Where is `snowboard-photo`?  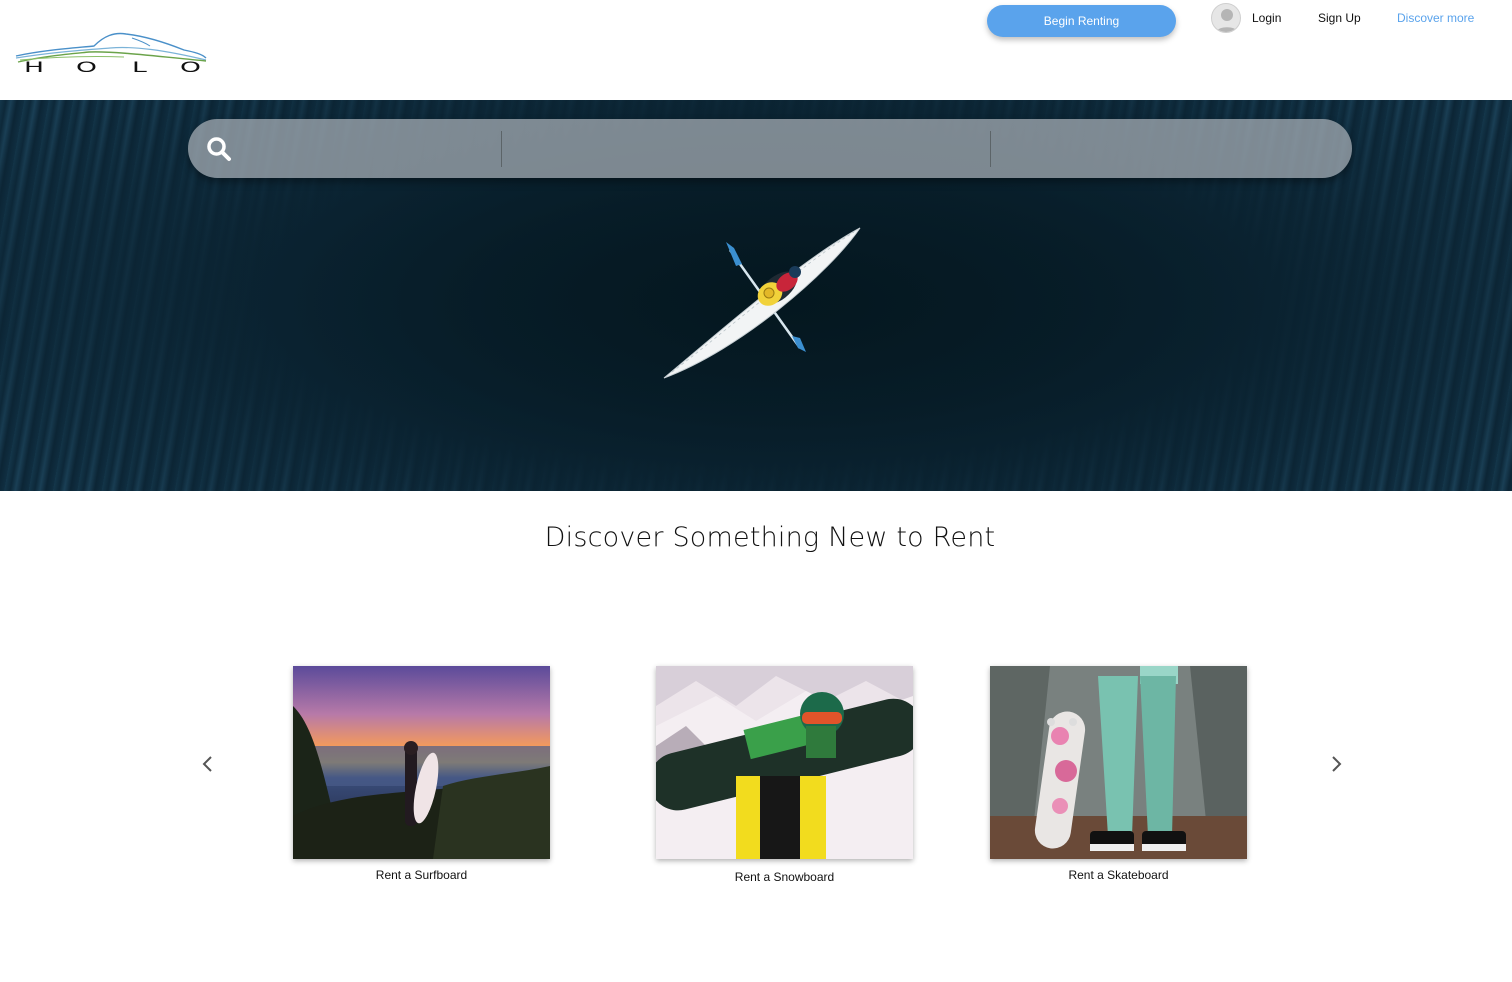 snowboard-photo is located at coordinates (784, 762).